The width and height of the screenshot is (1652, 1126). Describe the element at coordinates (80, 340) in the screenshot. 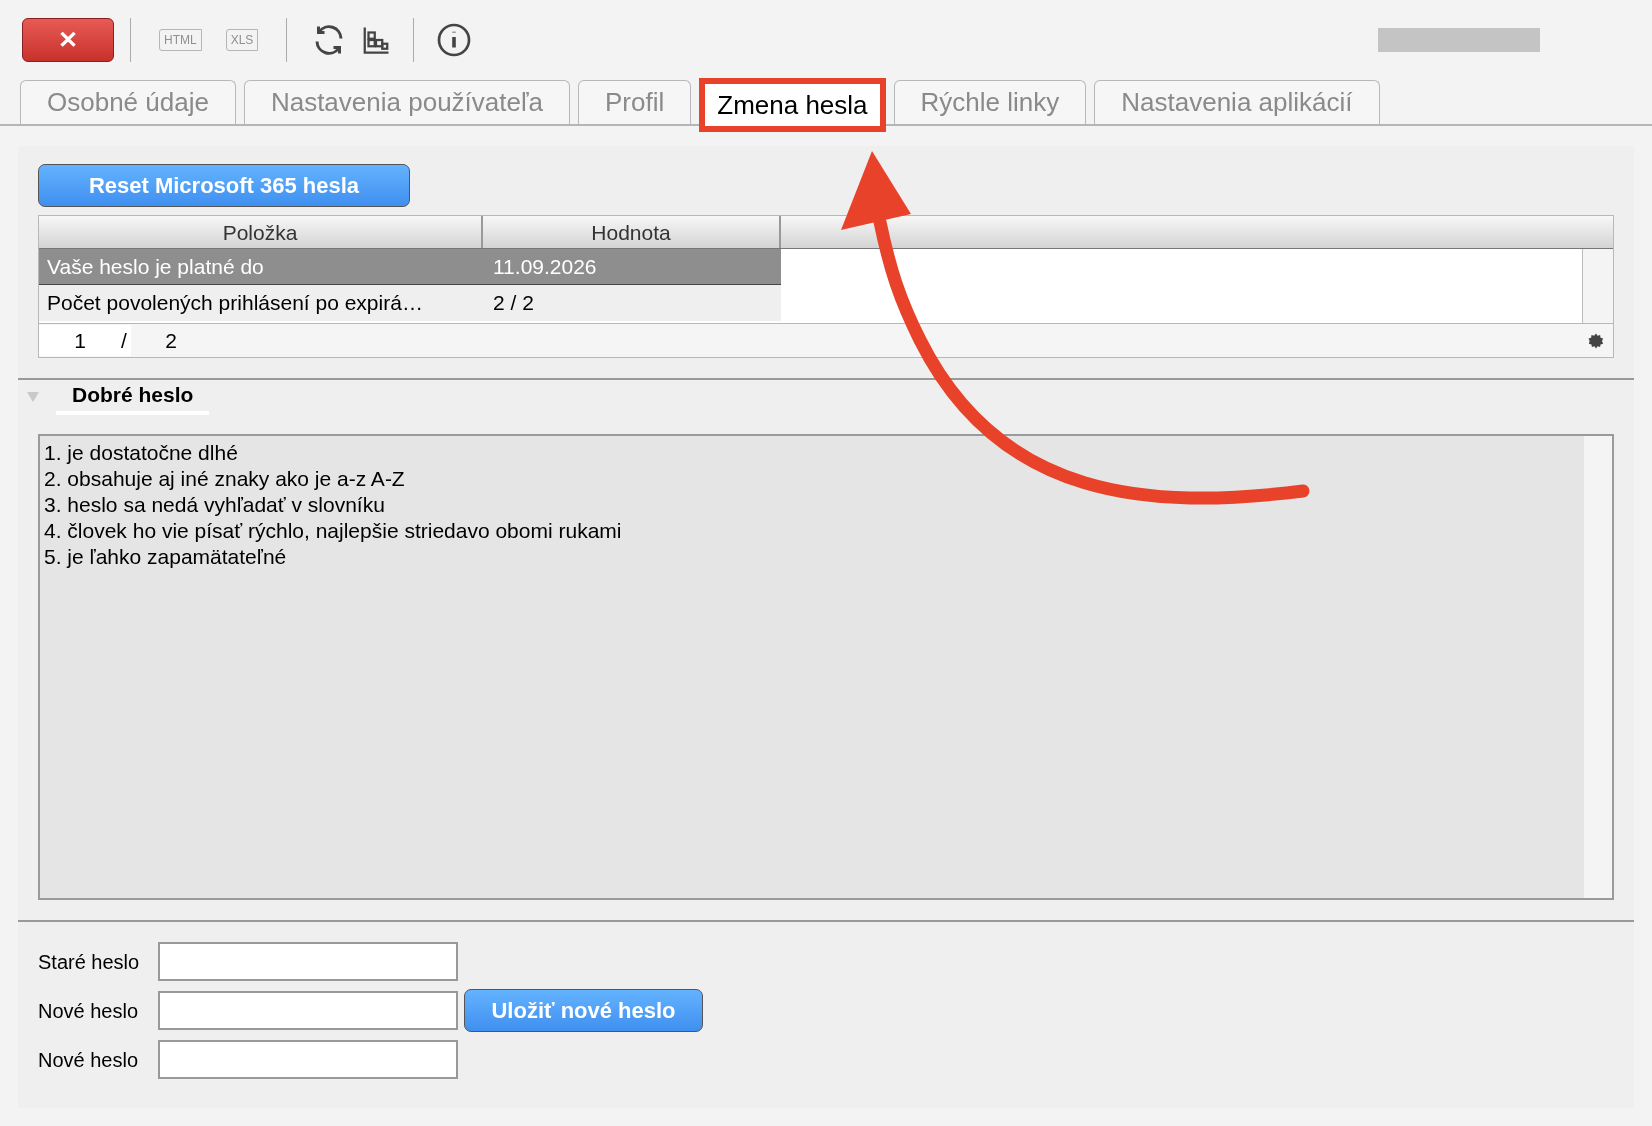

I see `page-number: 1` at that location.